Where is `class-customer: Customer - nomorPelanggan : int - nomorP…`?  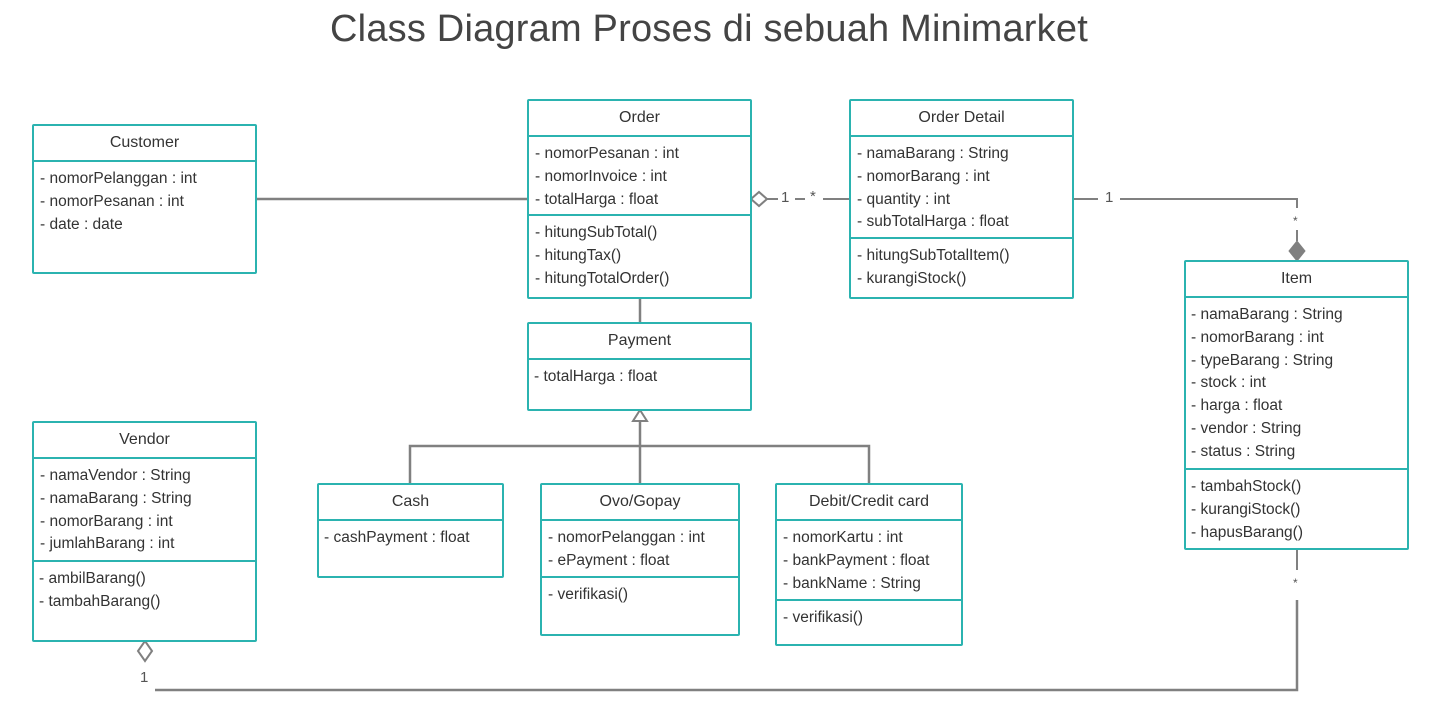
class-customer: Customer - nomorPelanggan : int - nomorP… is located at coordinates (144, 199).